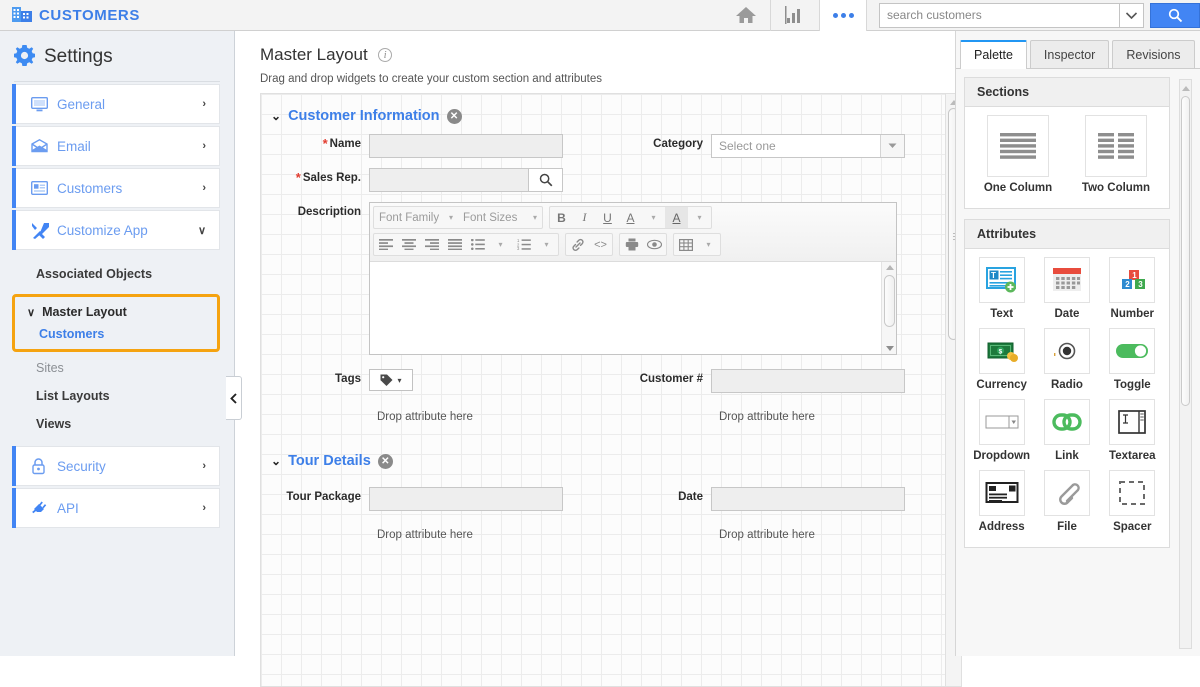  What do you see at coordinates (993, 54) in the screenshot?
I see `tab-palette: Palette` at bounding box center [993, 54].